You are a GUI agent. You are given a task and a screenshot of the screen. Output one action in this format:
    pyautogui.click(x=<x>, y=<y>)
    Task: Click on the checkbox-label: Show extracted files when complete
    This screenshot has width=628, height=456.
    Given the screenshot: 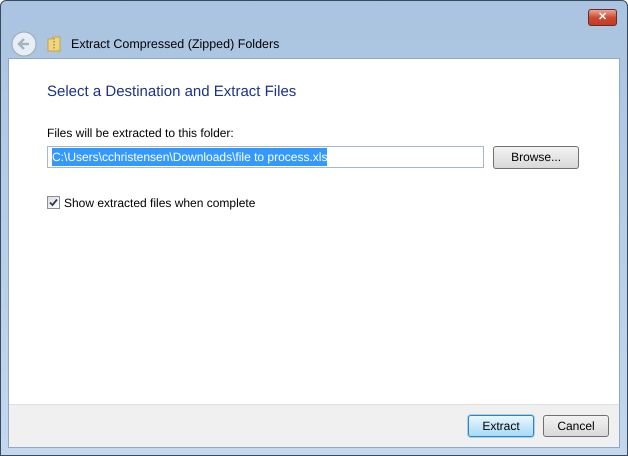 What is the action you would take?
    pyautogui.click(x=160, y=203)
    